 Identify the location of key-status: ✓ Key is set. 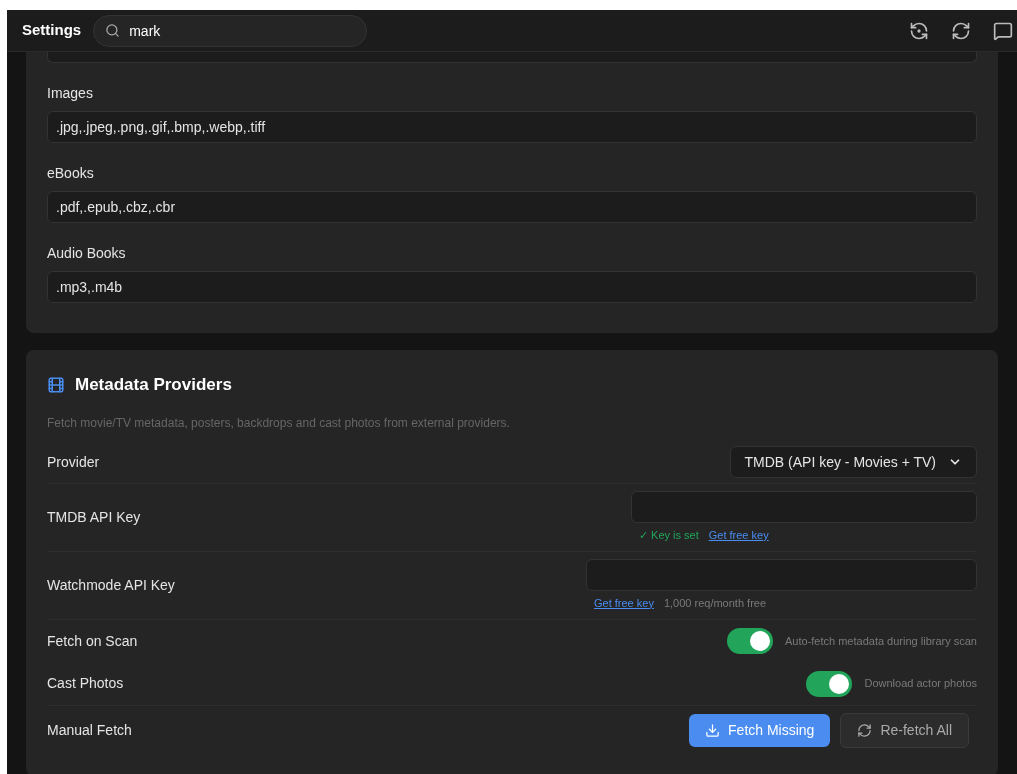
(669, 535).